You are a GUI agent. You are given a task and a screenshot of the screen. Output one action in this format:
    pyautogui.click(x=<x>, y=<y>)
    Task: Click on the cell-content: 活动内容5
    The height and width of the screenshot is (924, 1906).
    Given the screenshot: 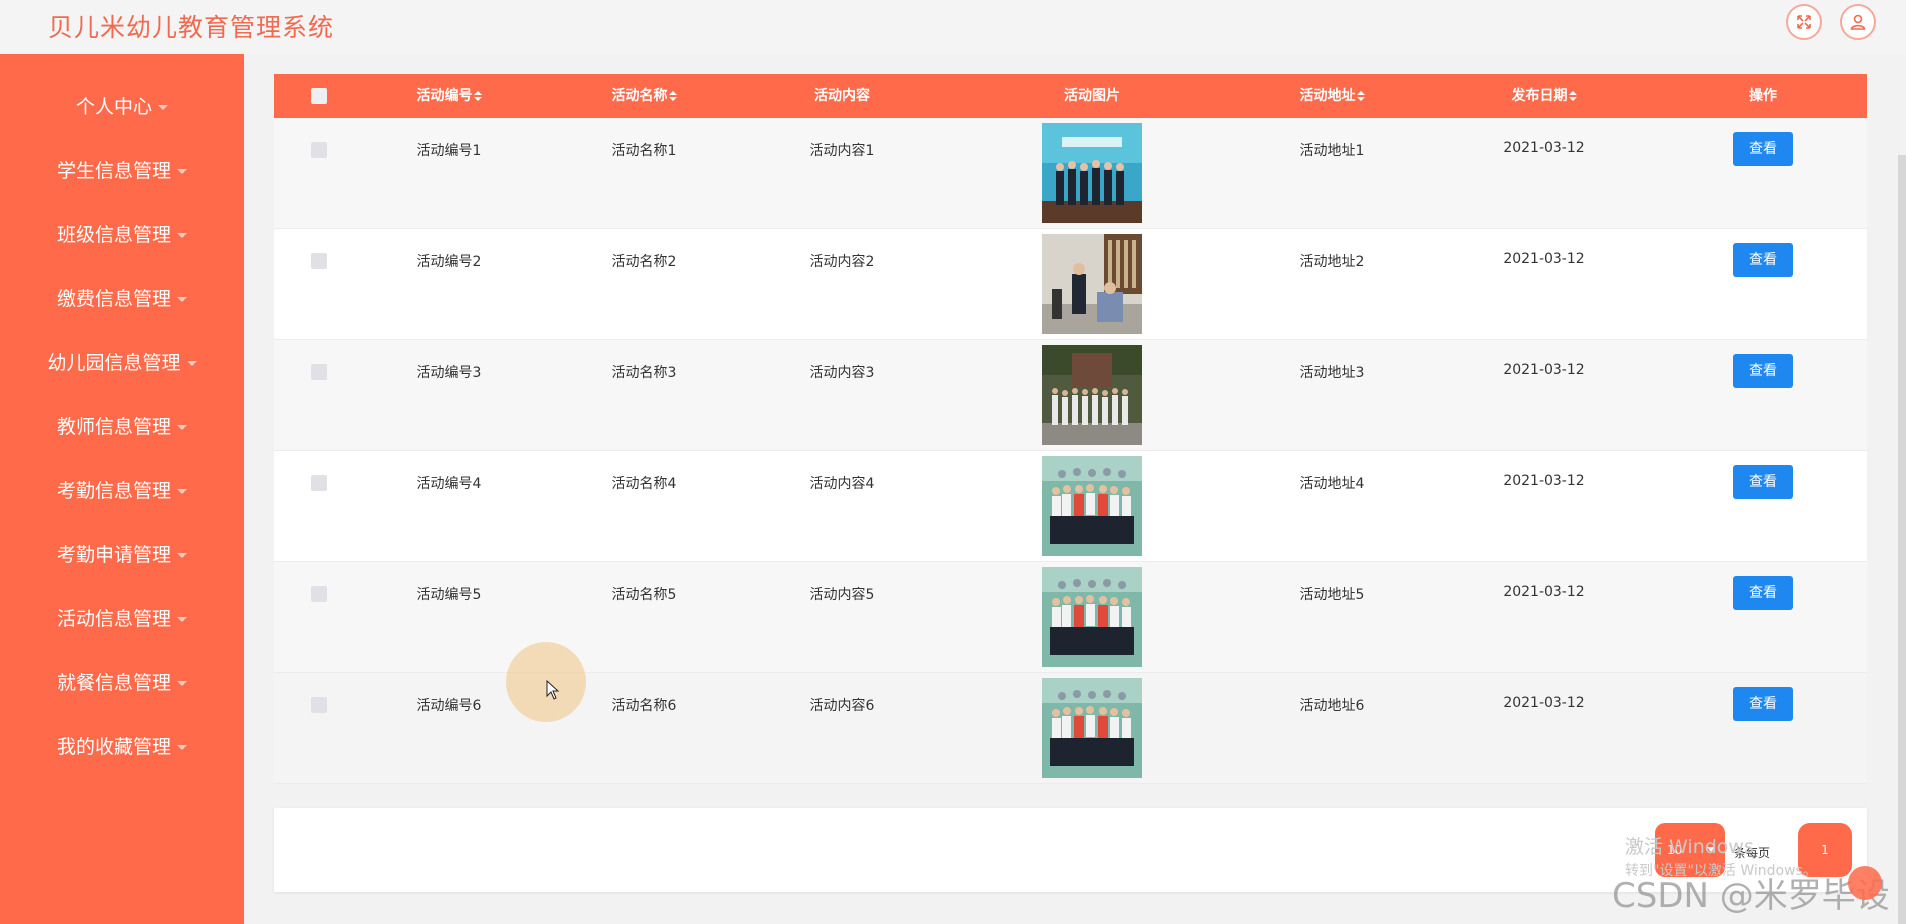 What is the action you would take?
    pyautogui.click(x=842, y=595)
    